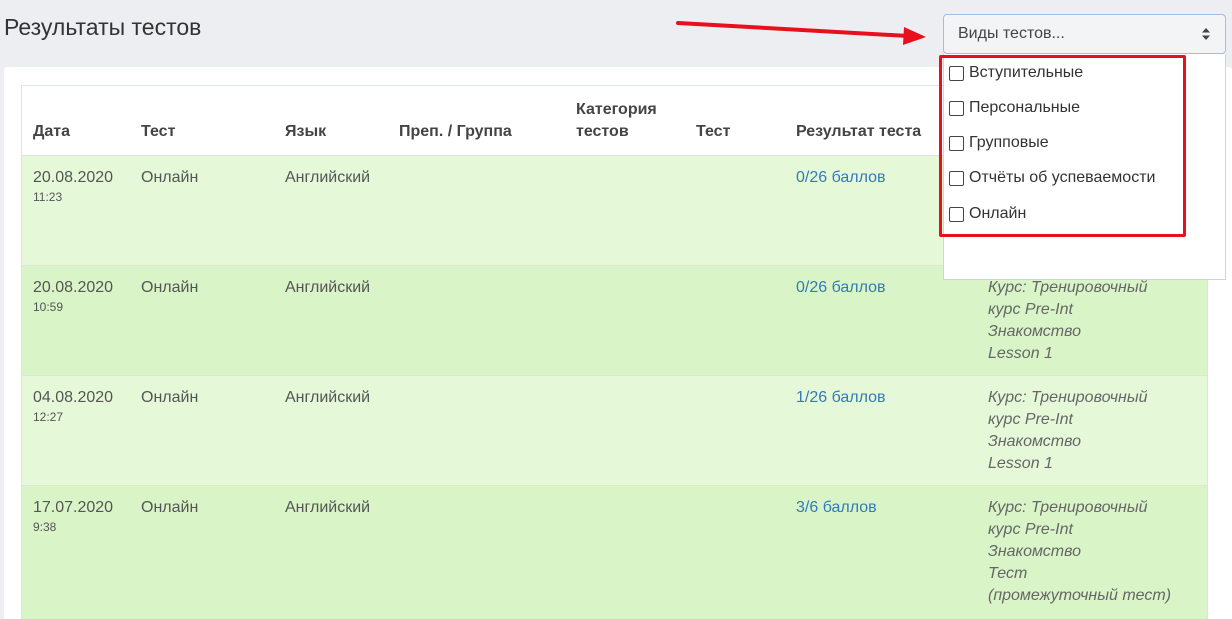  What do you see at coordinates (1026, 72) in the screenshot?
I see `option-entrance-label: Вступительные` at bounding box center [1026, 72].